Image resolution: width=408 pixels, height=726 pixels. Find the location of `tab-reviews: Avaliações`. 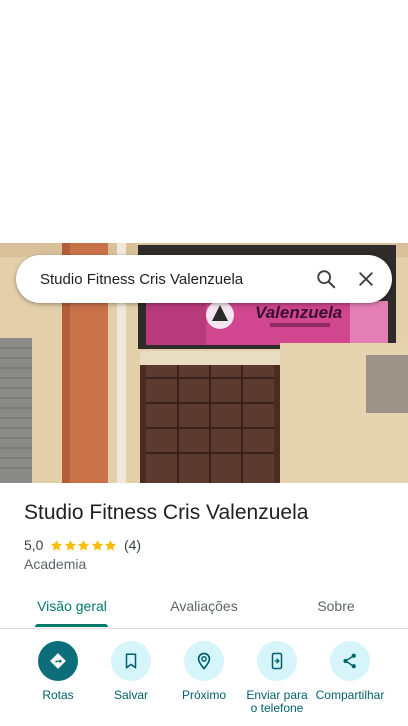

tab-reviews: Avaliações is located at coordinates (204, 605).